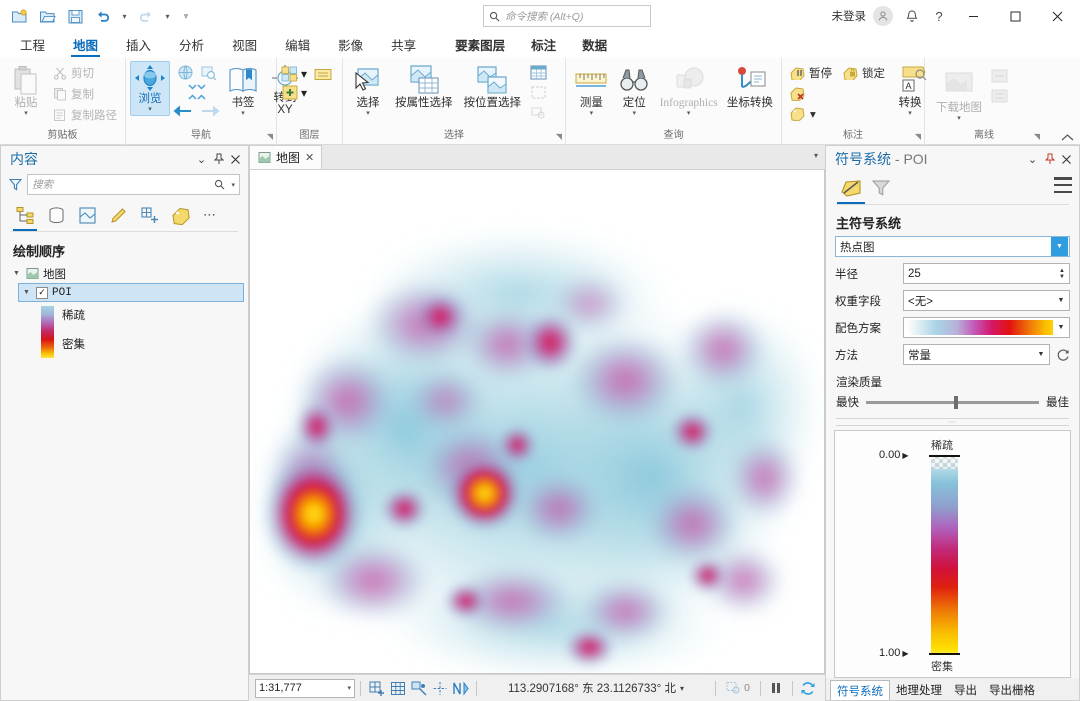 This screenshot has width=1080, height=701. Describe the element at coordinates (837, 113) in the screenshot. I see `label-settings-button: ▾` at that location.